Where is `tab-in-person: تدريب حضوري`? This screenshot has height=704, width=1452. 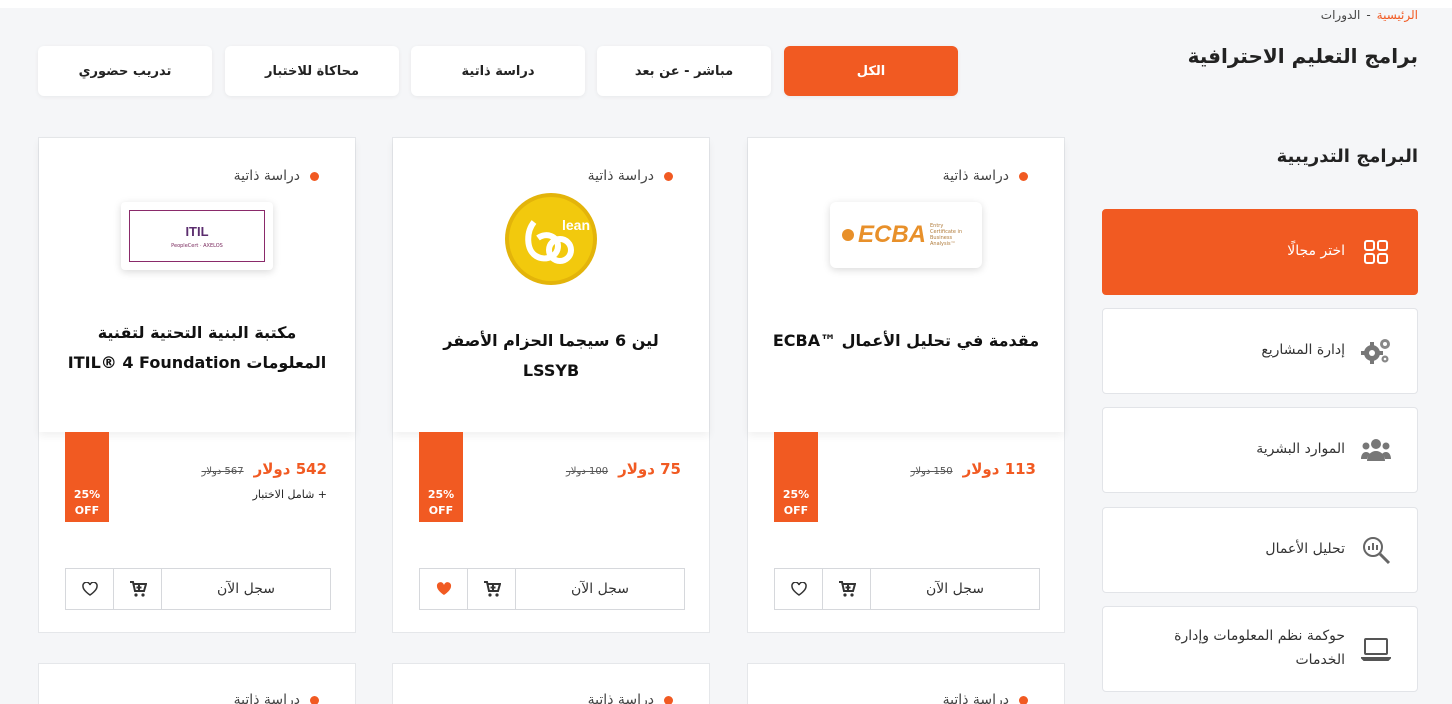
tab-in-person: تدريب حضوري is located at coordinates (125, 71).